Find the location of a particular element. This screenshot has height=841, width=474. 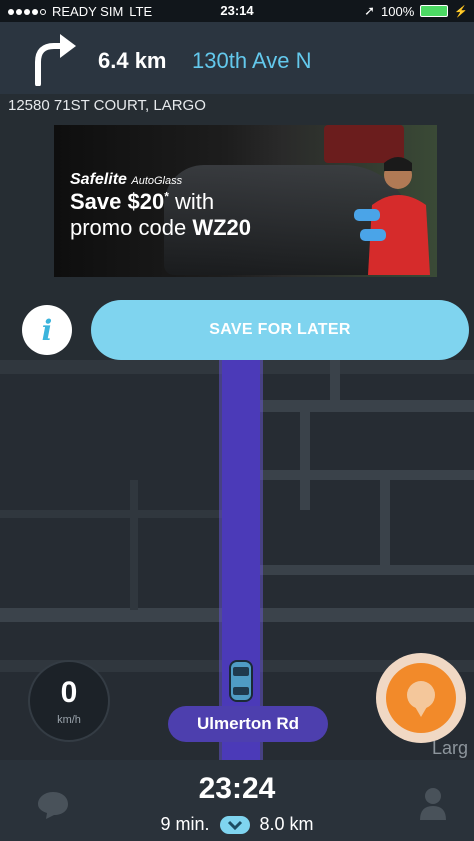

turn-right-icon is located at coordinates (55, 60).